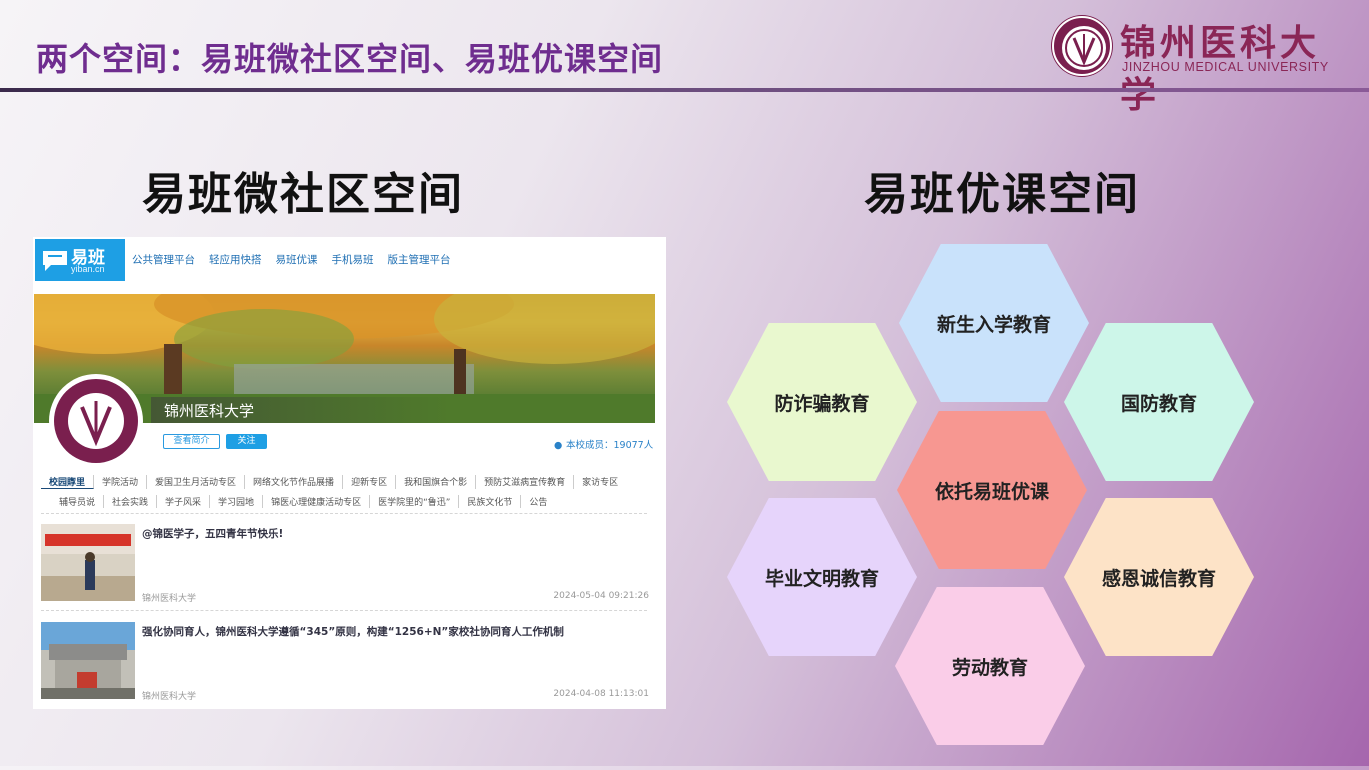 The width and height of the screenshot is (1369, 770). What do you see at coordinates (1002, 194) in the screenshot?
I see `right-section-heading: 易班优课空间` at bounding box center [1002, 194].